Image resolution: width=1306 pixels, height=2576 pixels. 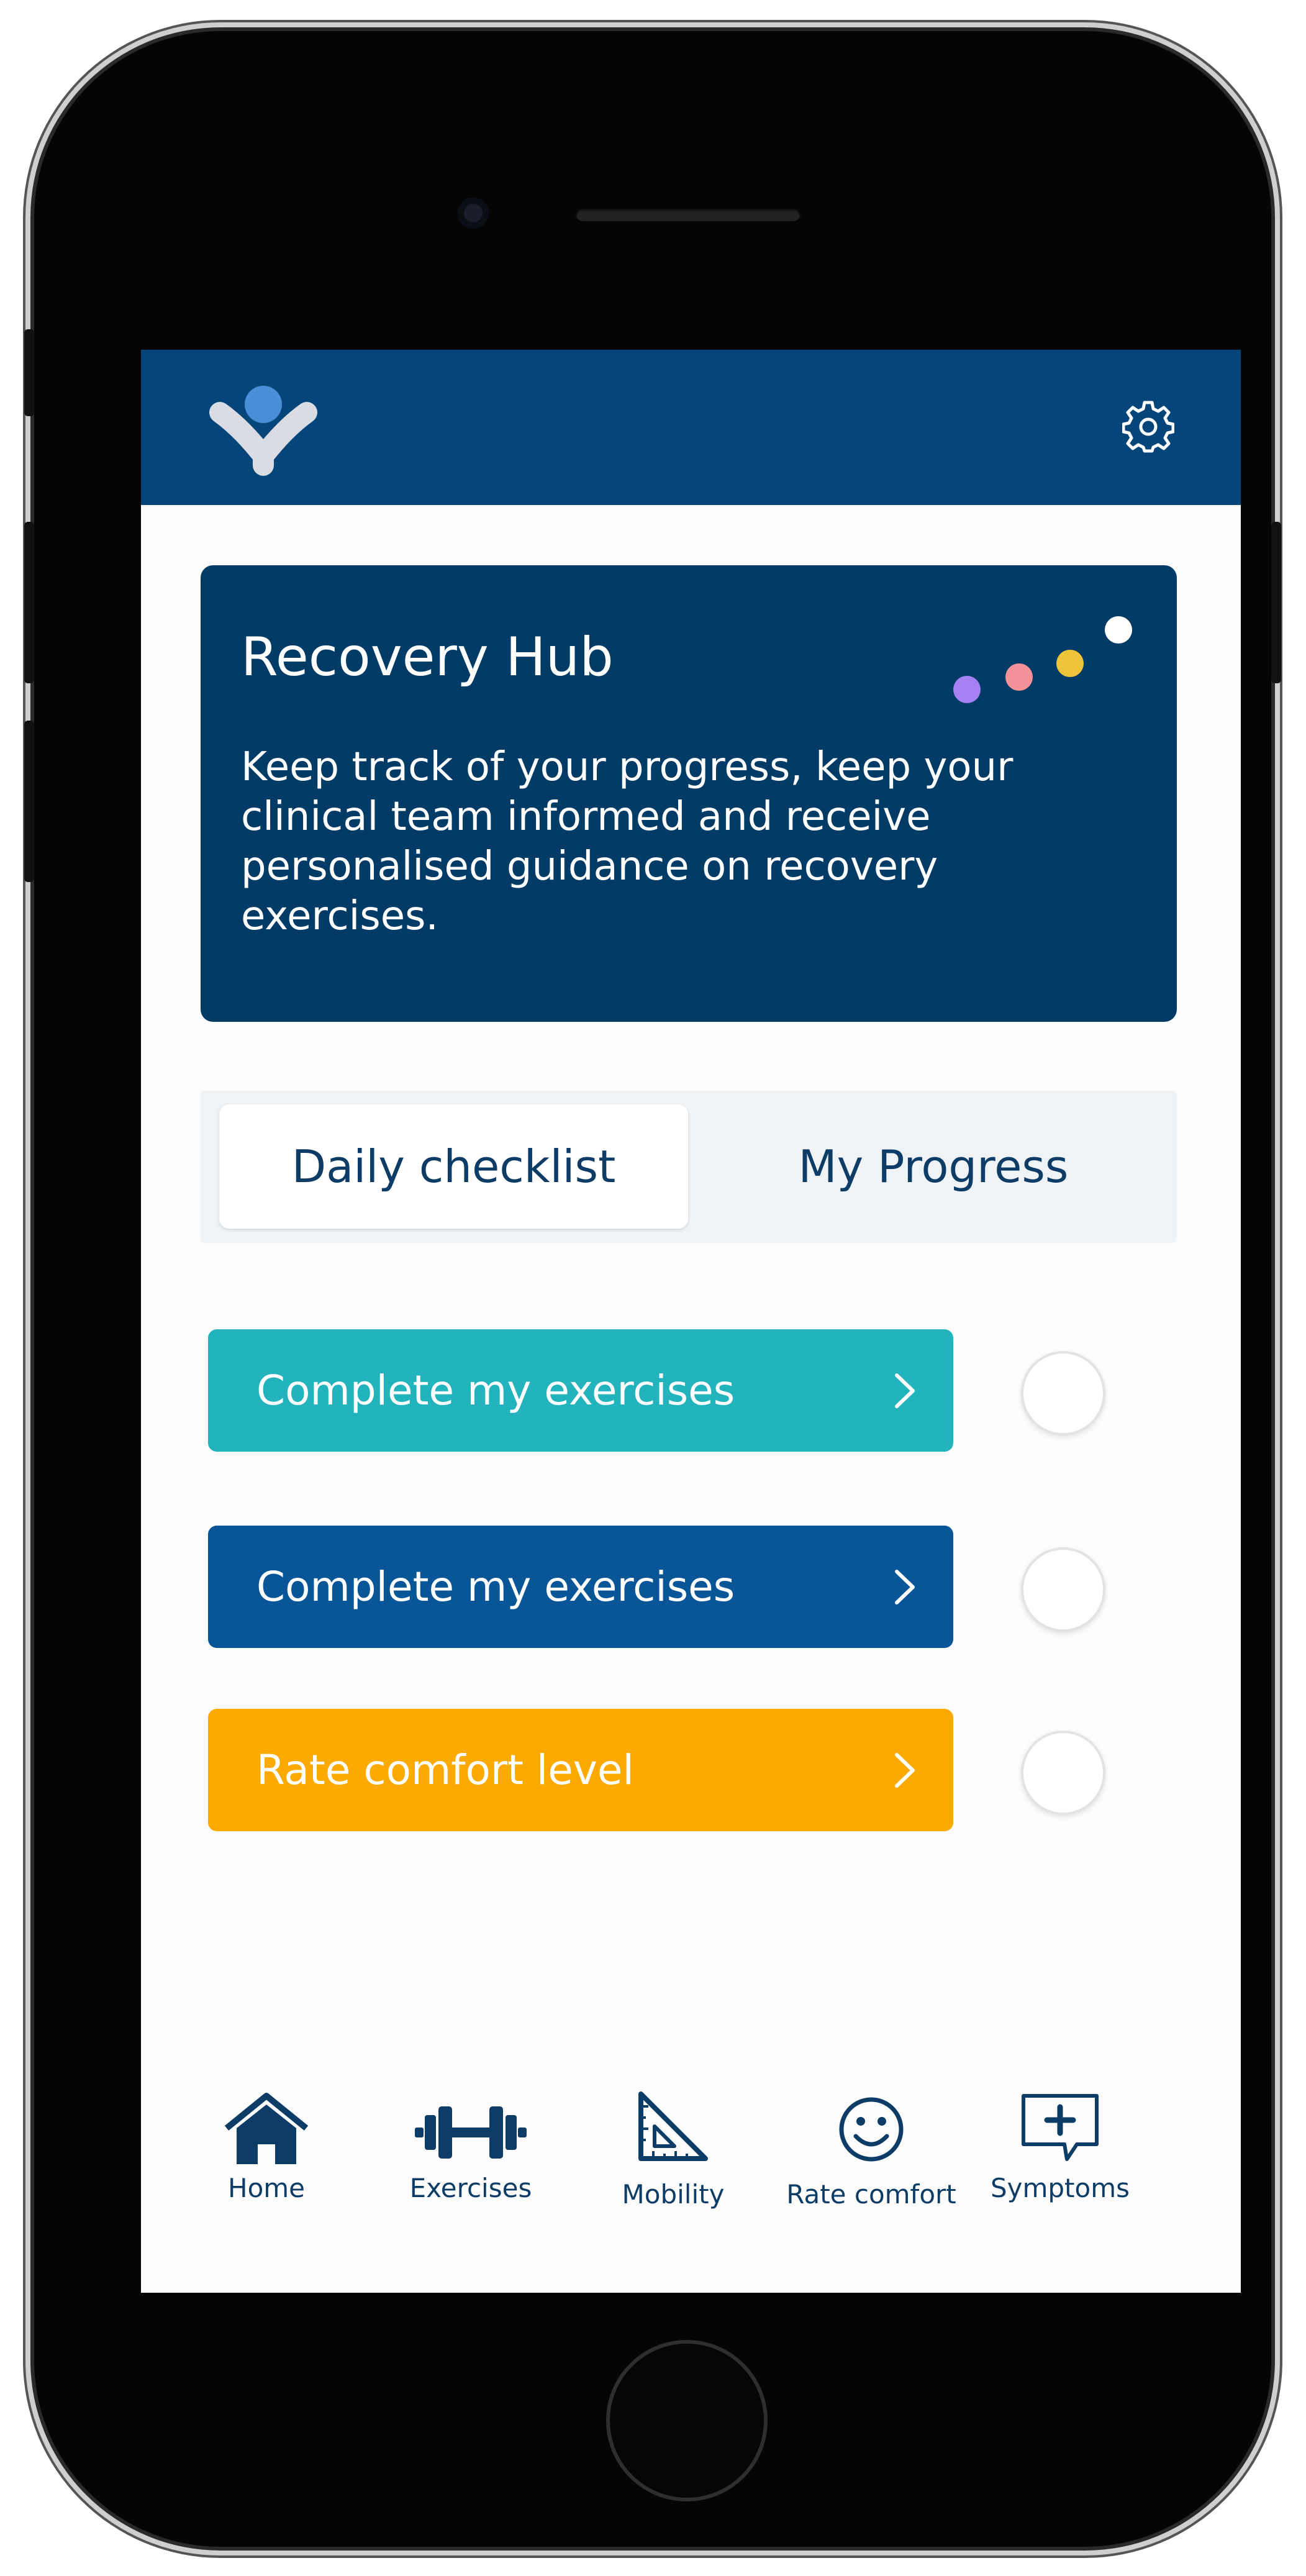 I want to click on nav-label: Exercises, so click(x=471, y=2188).